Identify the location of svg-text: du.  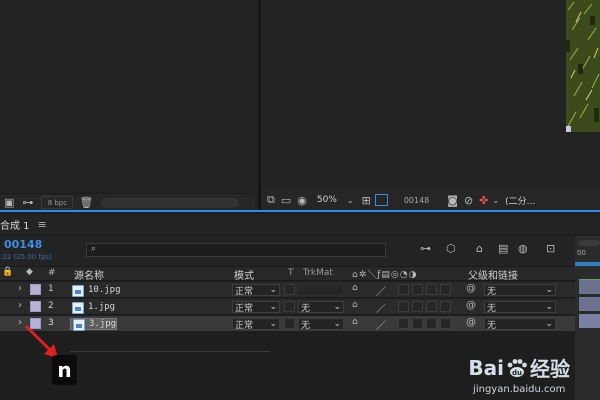
(517, 373).